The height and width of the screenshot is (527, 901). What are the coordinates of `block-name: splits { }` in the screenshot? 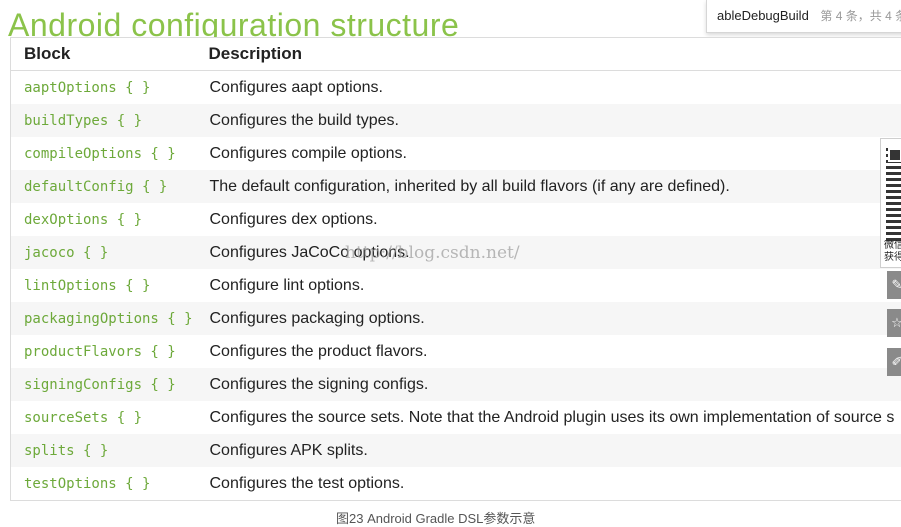 It's located at (103, 450).